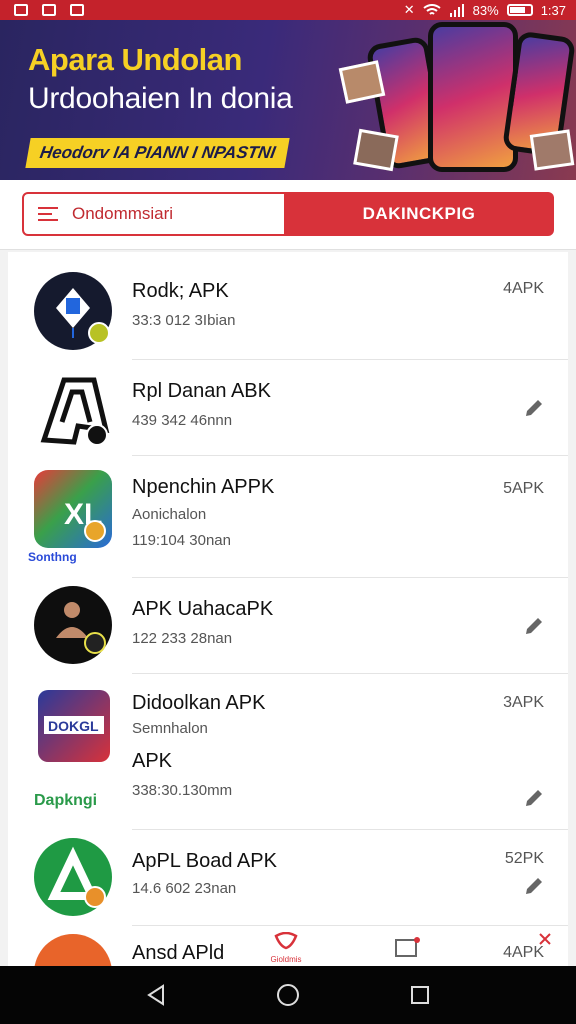 This screenshot has height=1024, width=576. What do you see at coordinates (73, 311) in the screenshot?
I see `app-icon-kite` at bounding box center [73, 311].